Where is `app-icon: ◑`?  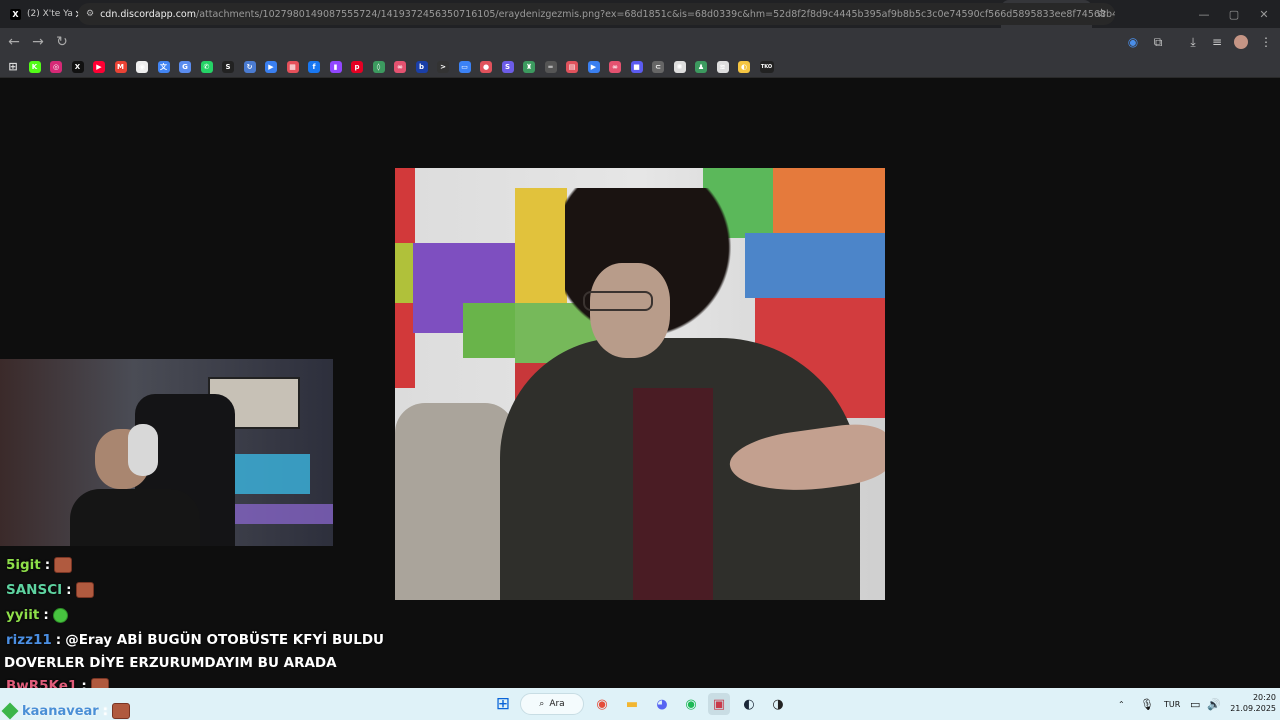
app-icon: ◑ is located at coordinates (778, 704).